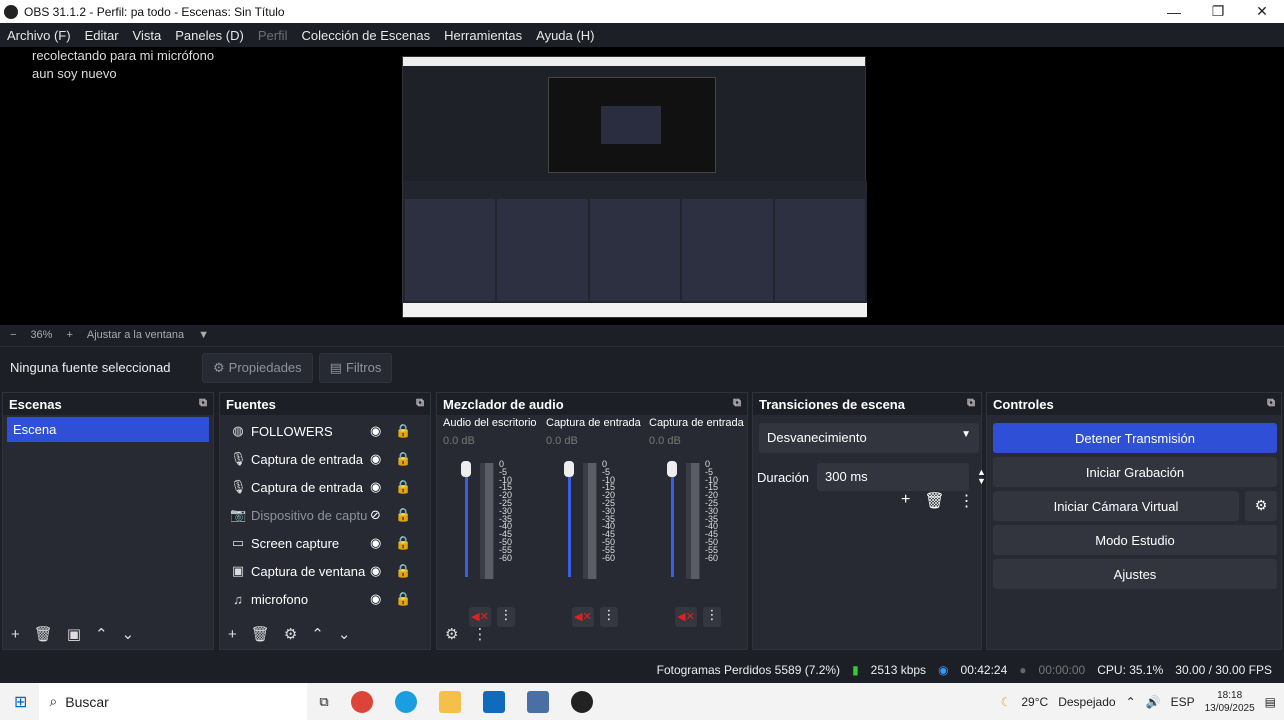 Image resolution: width=1284 pixels, height=720 pixels. I want to click on properties-button: ⚙ Propiedades, so click(257, 367).